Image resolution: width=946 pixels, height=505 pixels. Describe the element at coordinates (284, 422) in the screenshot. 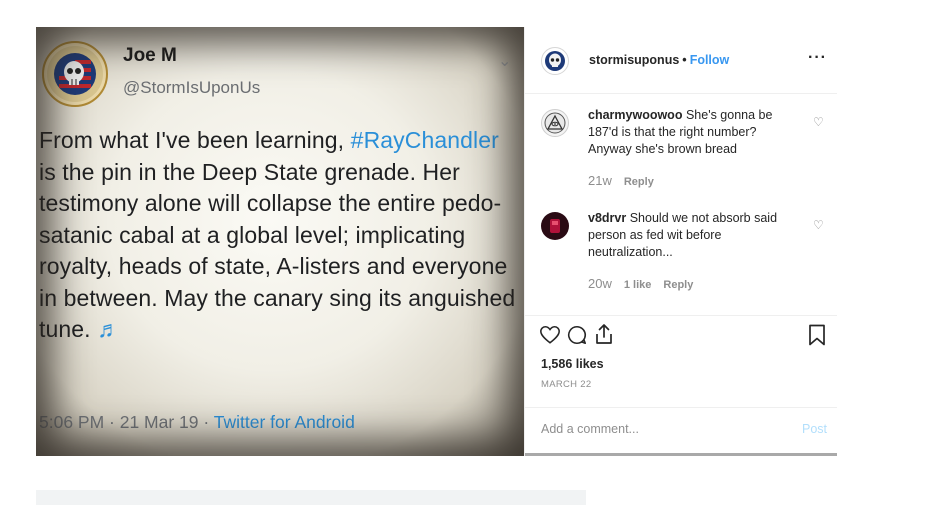

I see `tweet-source: Twitter for Android` at that location.